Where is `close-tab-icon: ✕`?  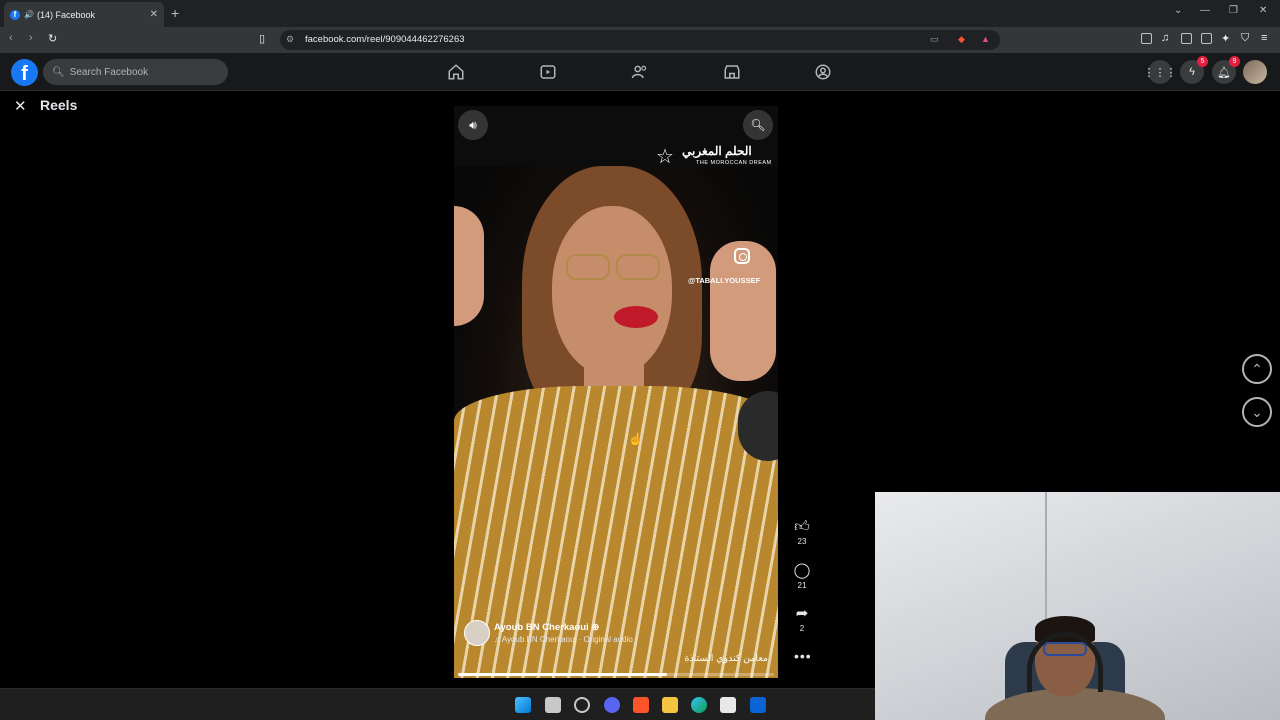
close-tab-icon: ✕ is located at coordinates (154, 14).